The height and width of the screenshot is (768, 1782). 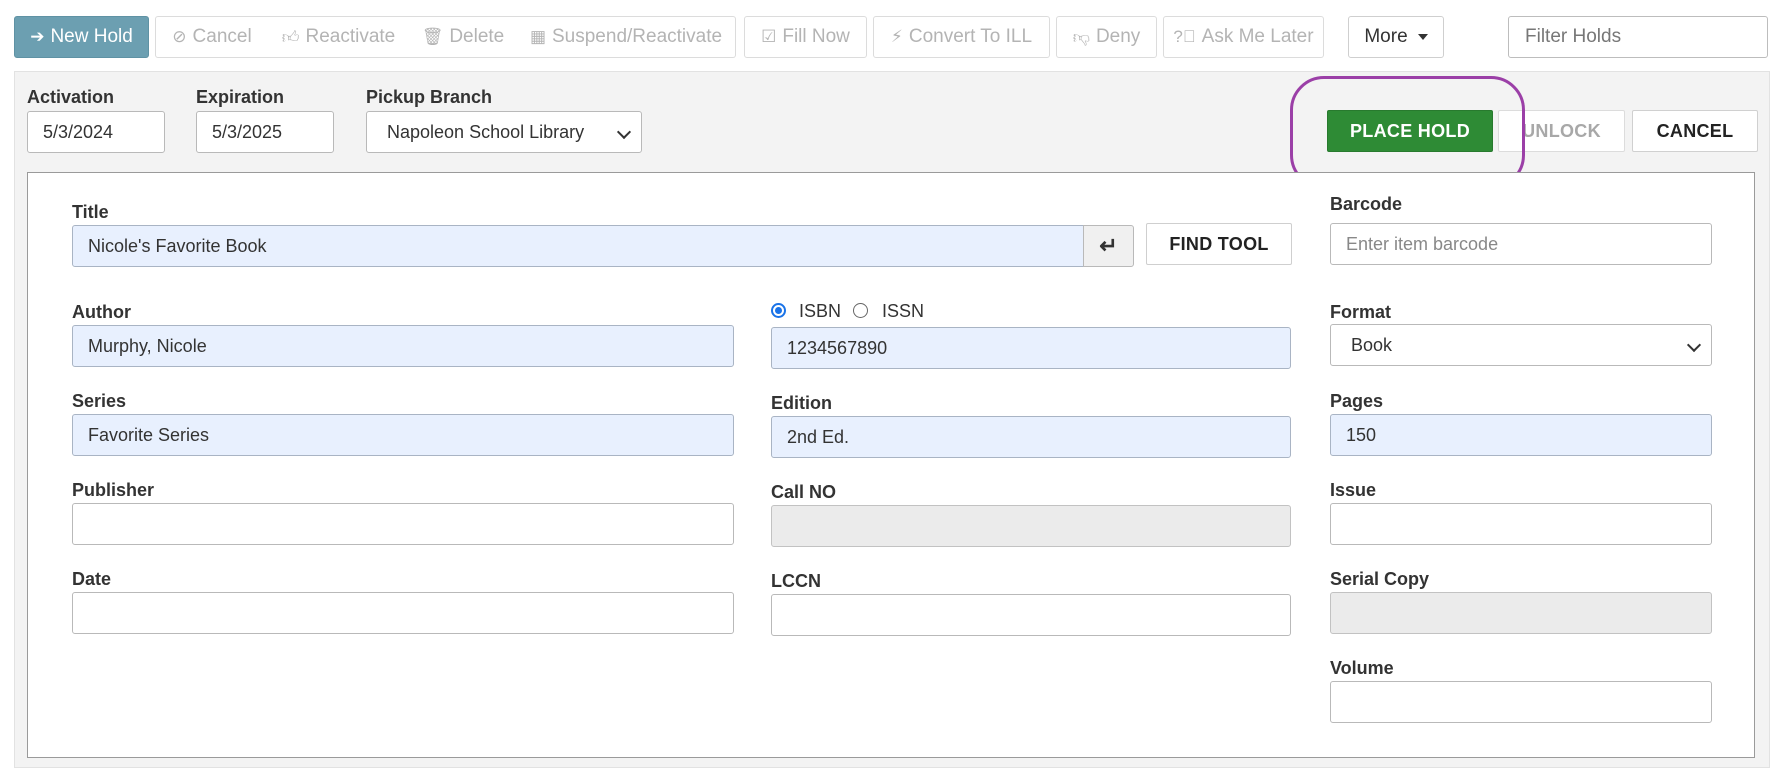 What do you see at coordinates (486, 131) in the screenshot?
I see `pickup-branch-value: Napoleon School Library` at bounding box center [486, 131].